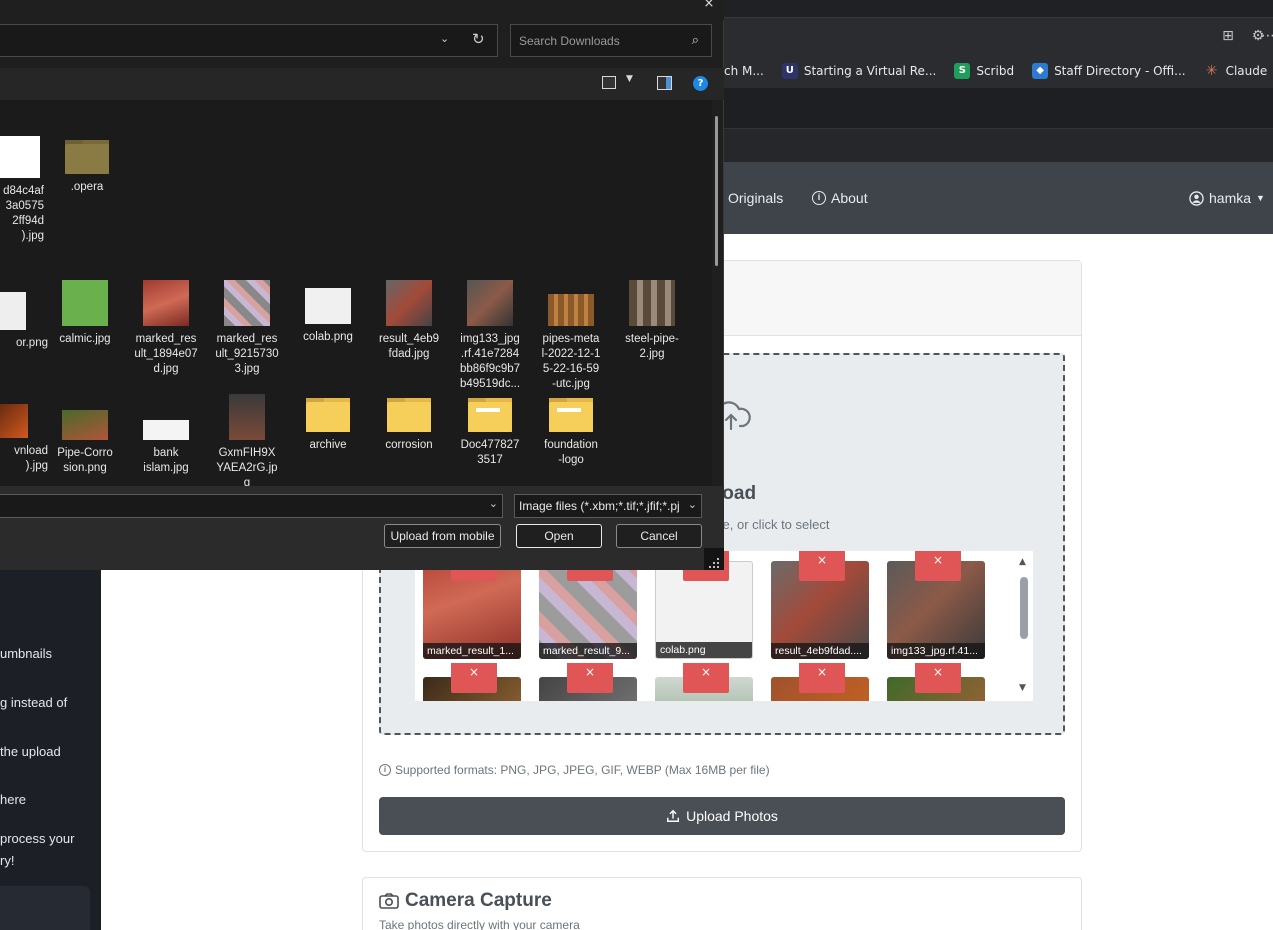  What do you see at coordinates (717, 298) in the screenshot?
I see `dialog-scrollbar` at bounding box center [717, 298].